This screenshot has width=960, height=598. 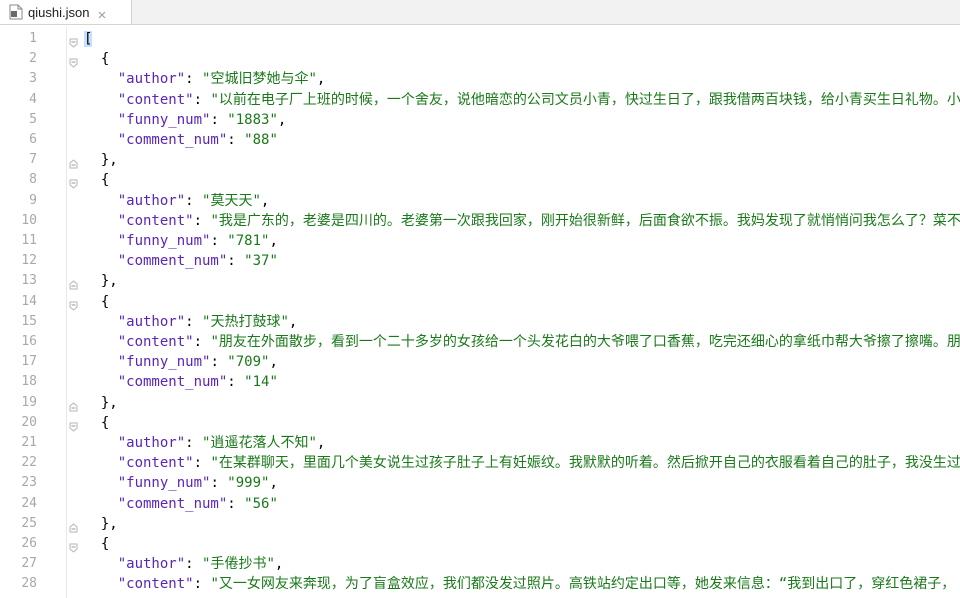 What do you see at coordinates (480, 443) in the screenshot?
I see `code-line: 21 "author": "逍遥花落人不知",` at bounding box center [480, 443].